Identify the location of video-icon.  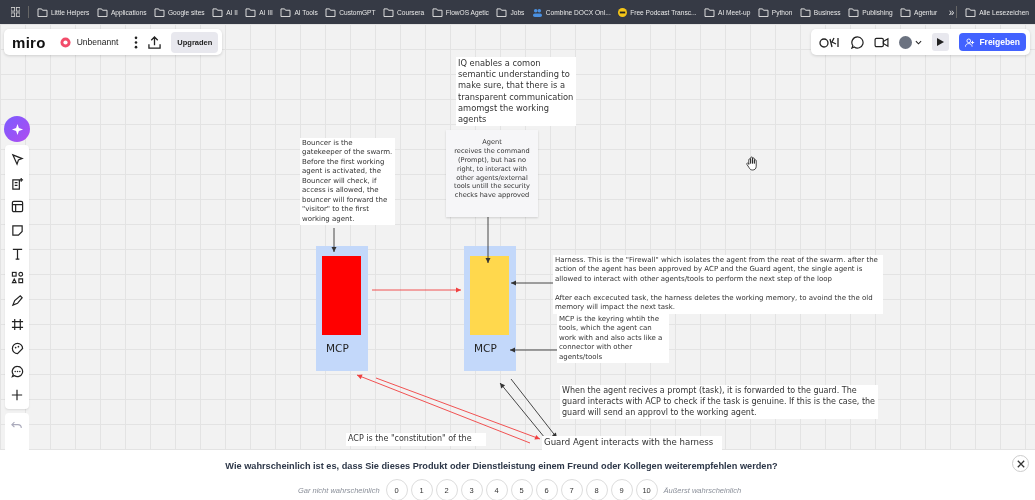
(882, 42).